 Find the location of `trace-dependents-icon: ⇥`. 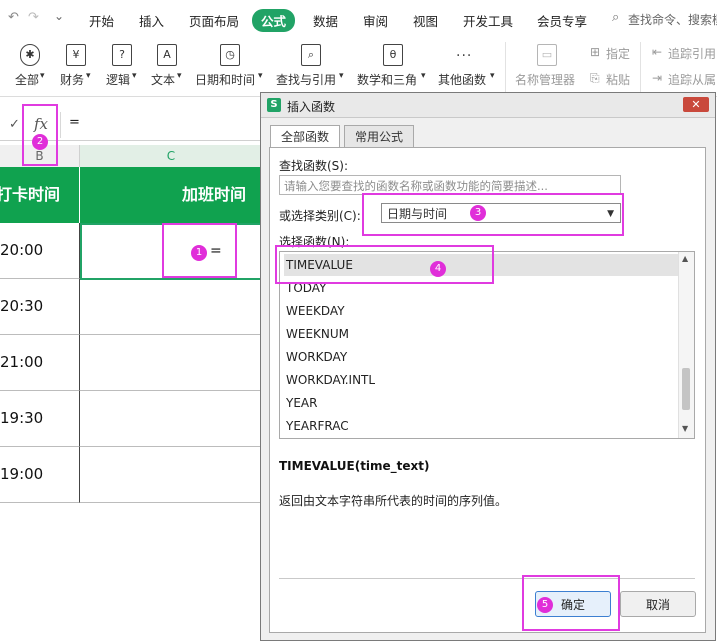

trace-dependents-icon: ⇥ is located at coordinates (657, 78).